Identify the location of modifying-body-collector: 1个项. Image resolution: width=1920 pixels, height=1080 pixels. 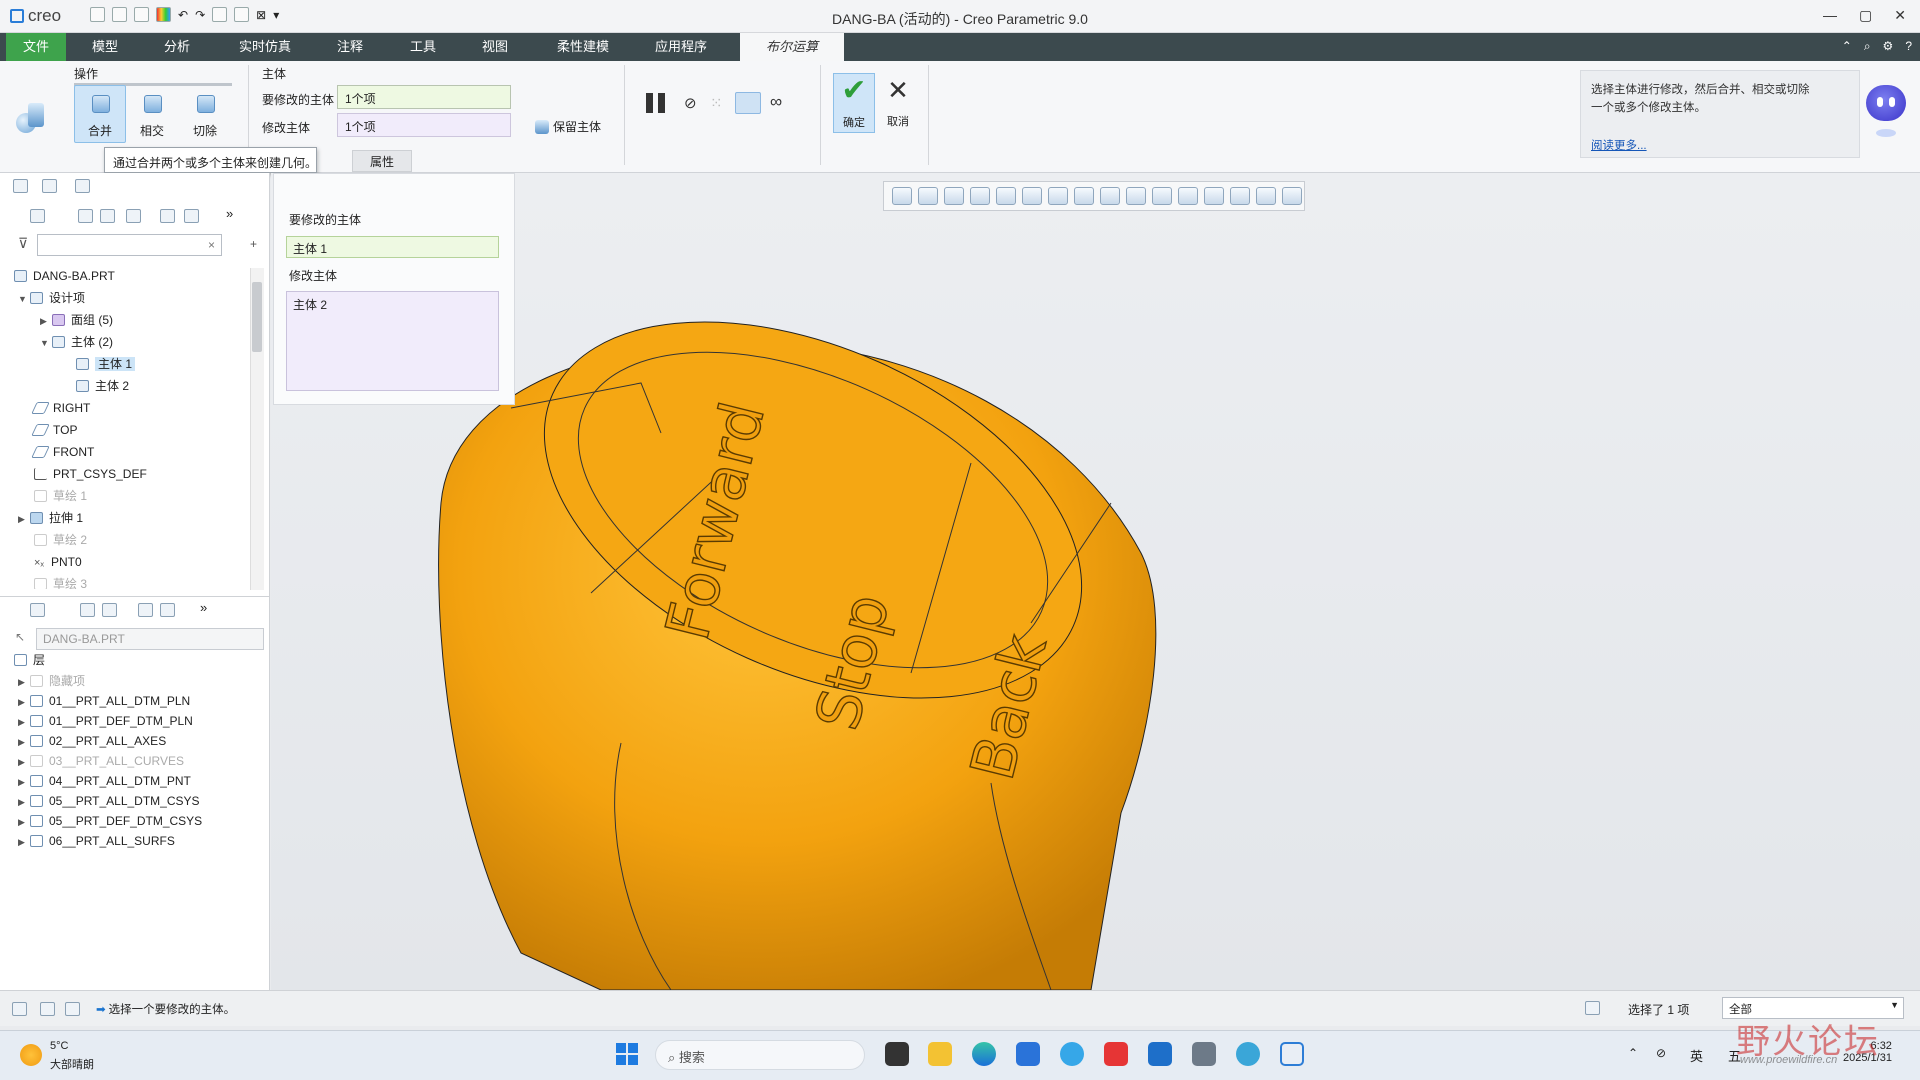
(424, 125).